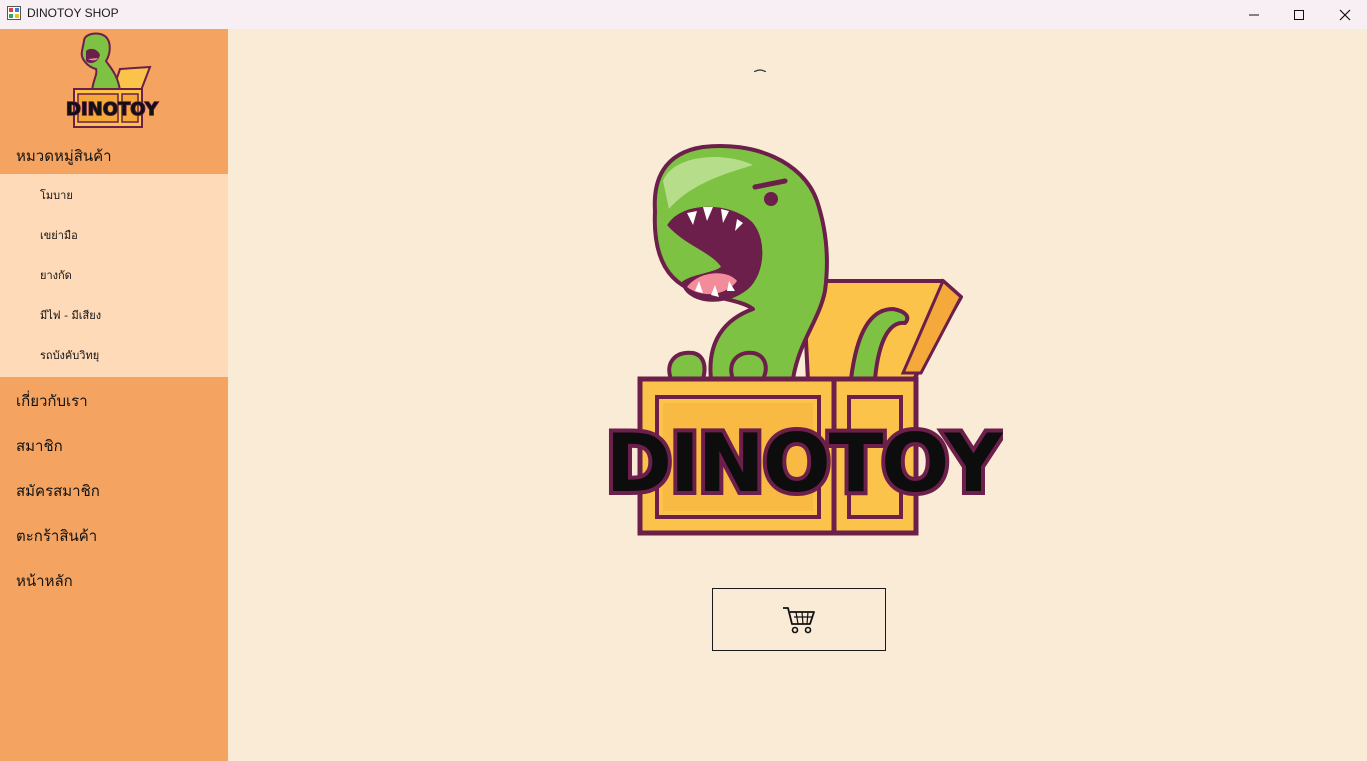 The image size is (1367, 761). I want to click on cart-icon, so click(799, 619).